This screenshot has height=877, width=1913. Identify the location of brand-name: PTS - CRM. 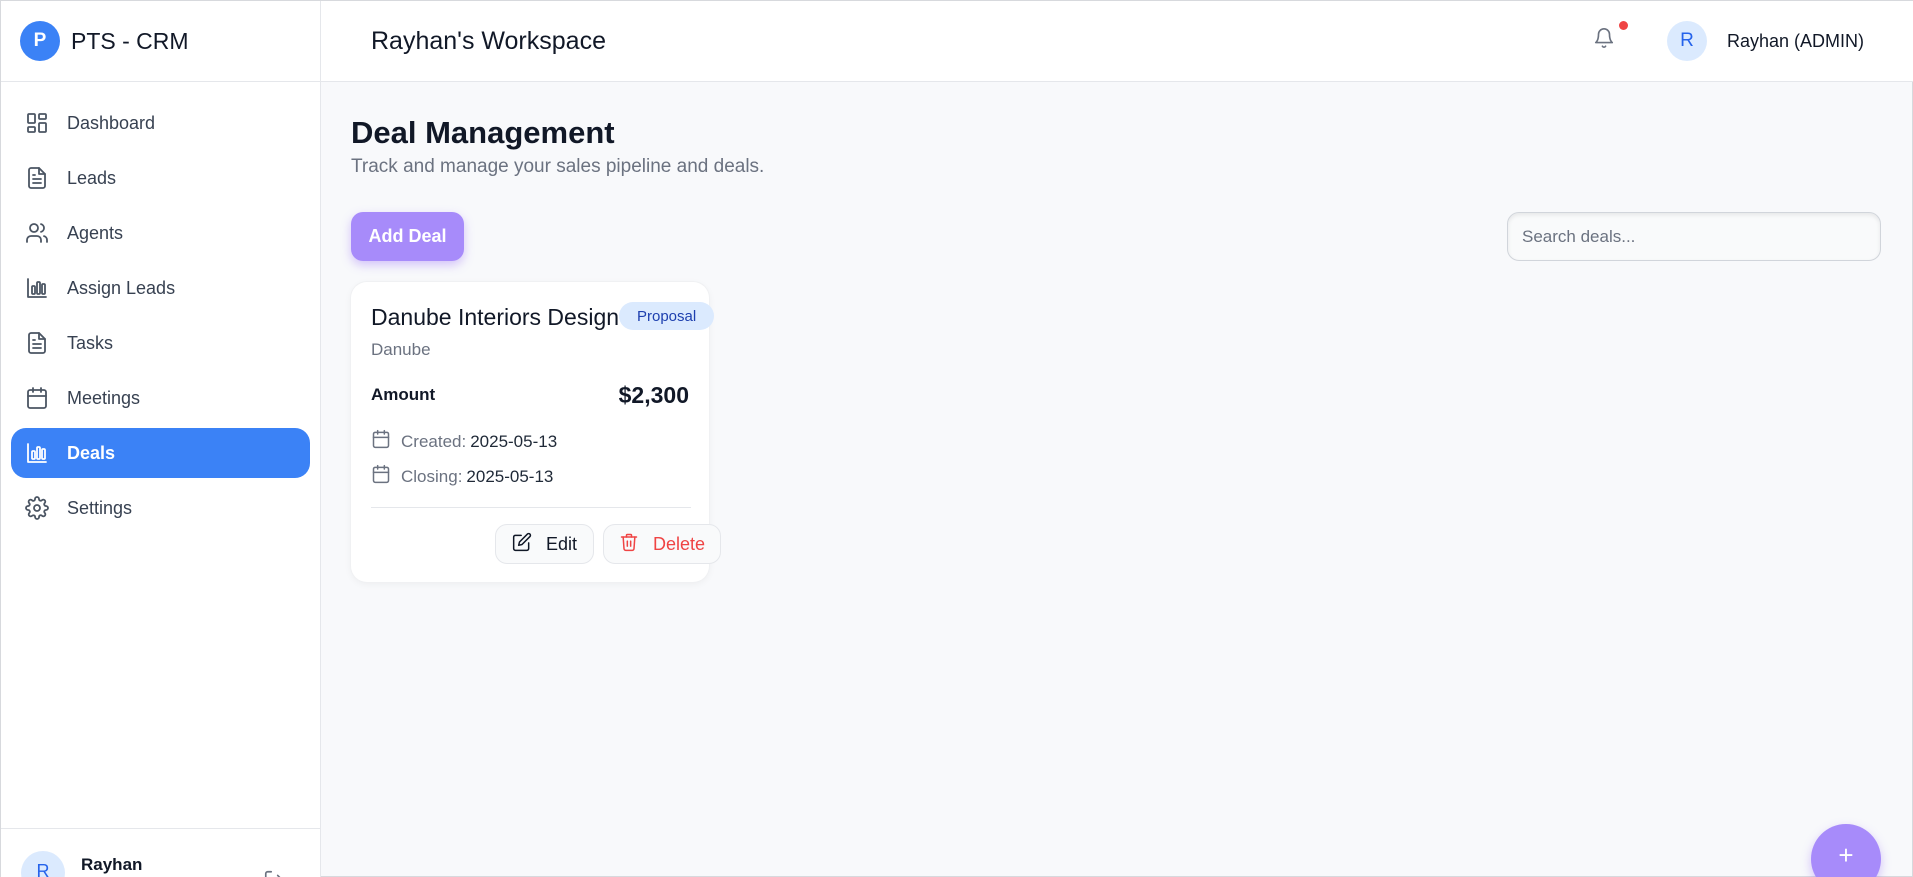
(130, 40).